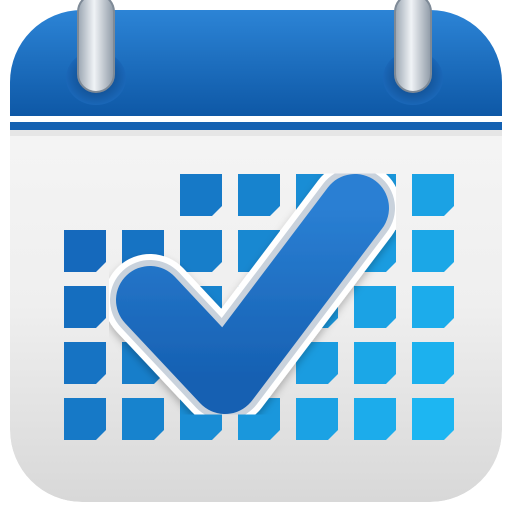 This screenshot has height=512, width=512. What do you see at coordinates (256, 133) in the screenshot?
I see `header-divider-shadow` at bounding box center [256, 133].